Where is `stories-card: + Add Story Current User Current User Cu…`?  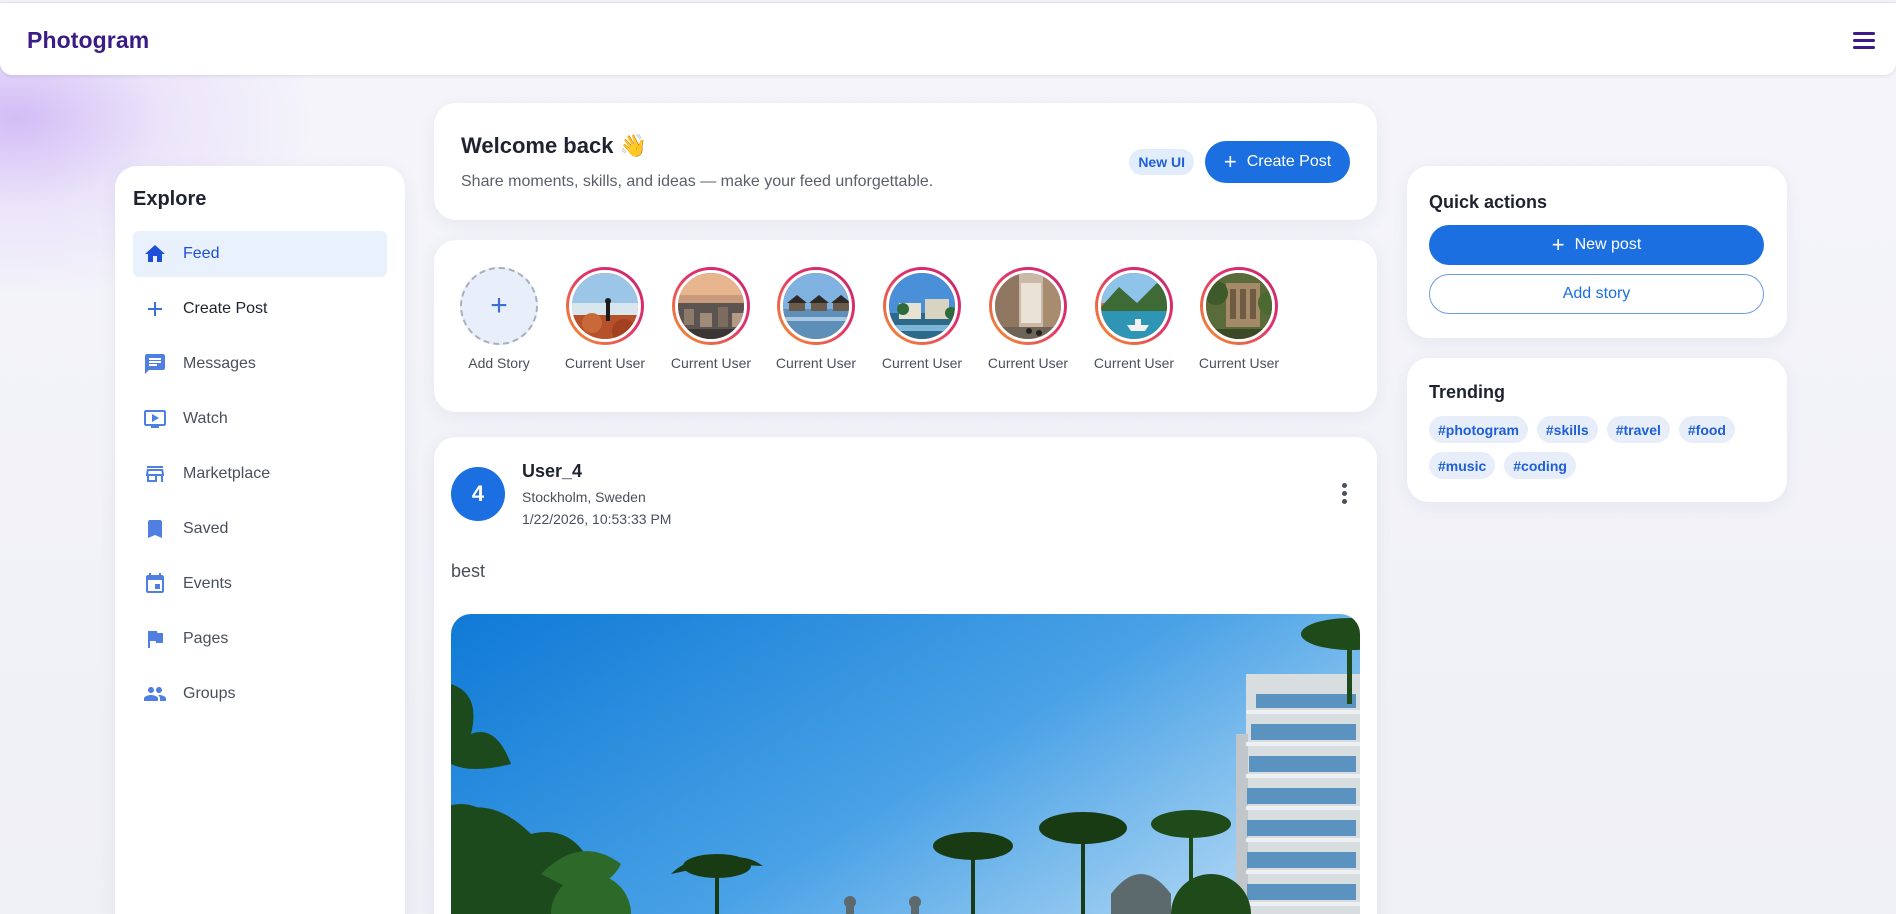
stories-card: + Add Story Current User Current User Cu… is located at coordinates (905, 326).